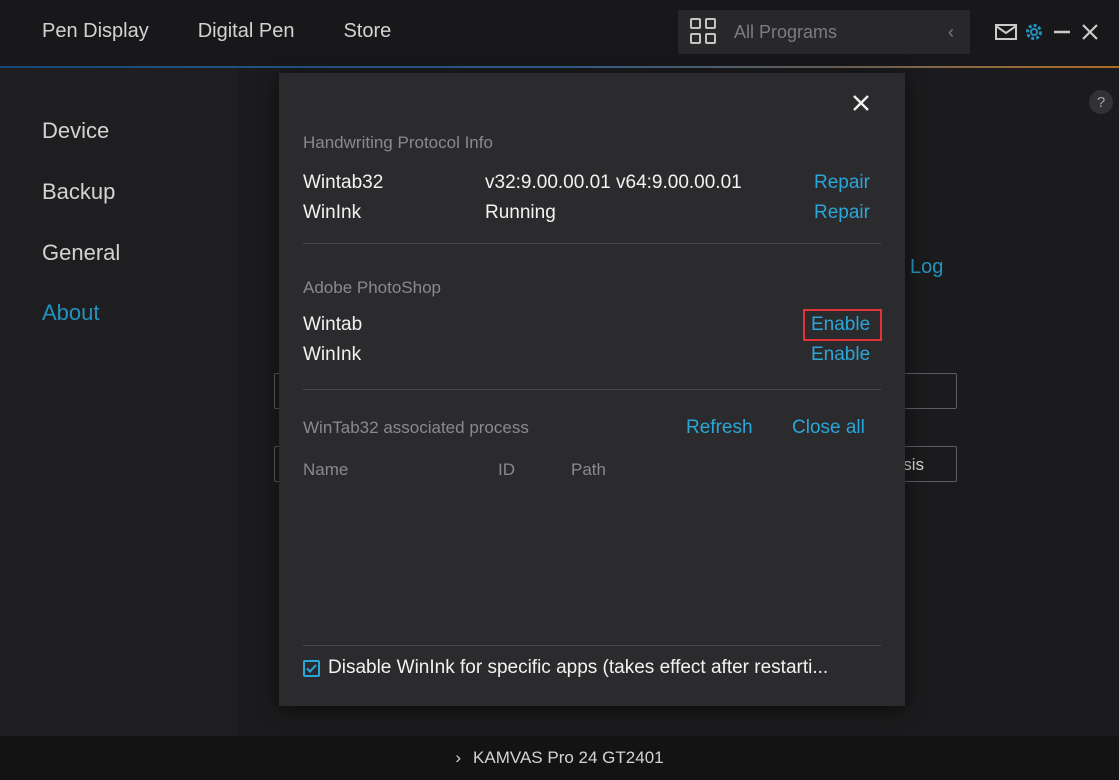  I want to click on ps-wintab-enable-link: Enable, so click(840, 325).